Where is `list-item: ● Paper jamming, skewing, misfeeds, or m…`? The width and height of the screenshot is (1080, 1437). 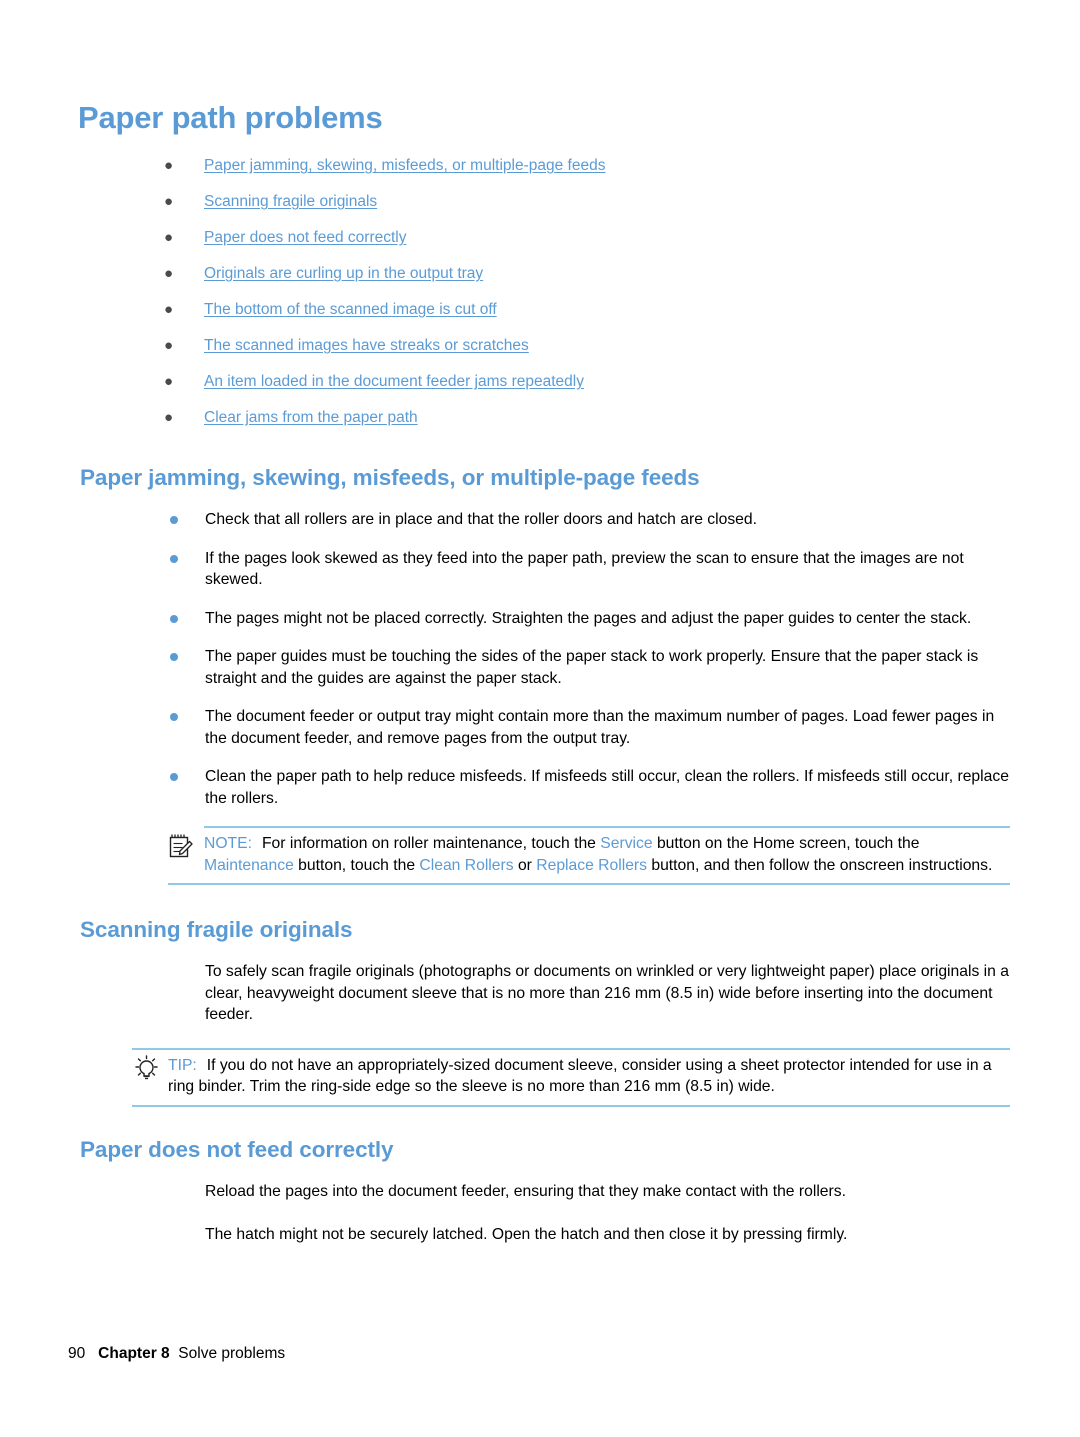
list-item: ● Paper jamming, skewing, misfeeds, or m… is located at coordinates (575, 166).